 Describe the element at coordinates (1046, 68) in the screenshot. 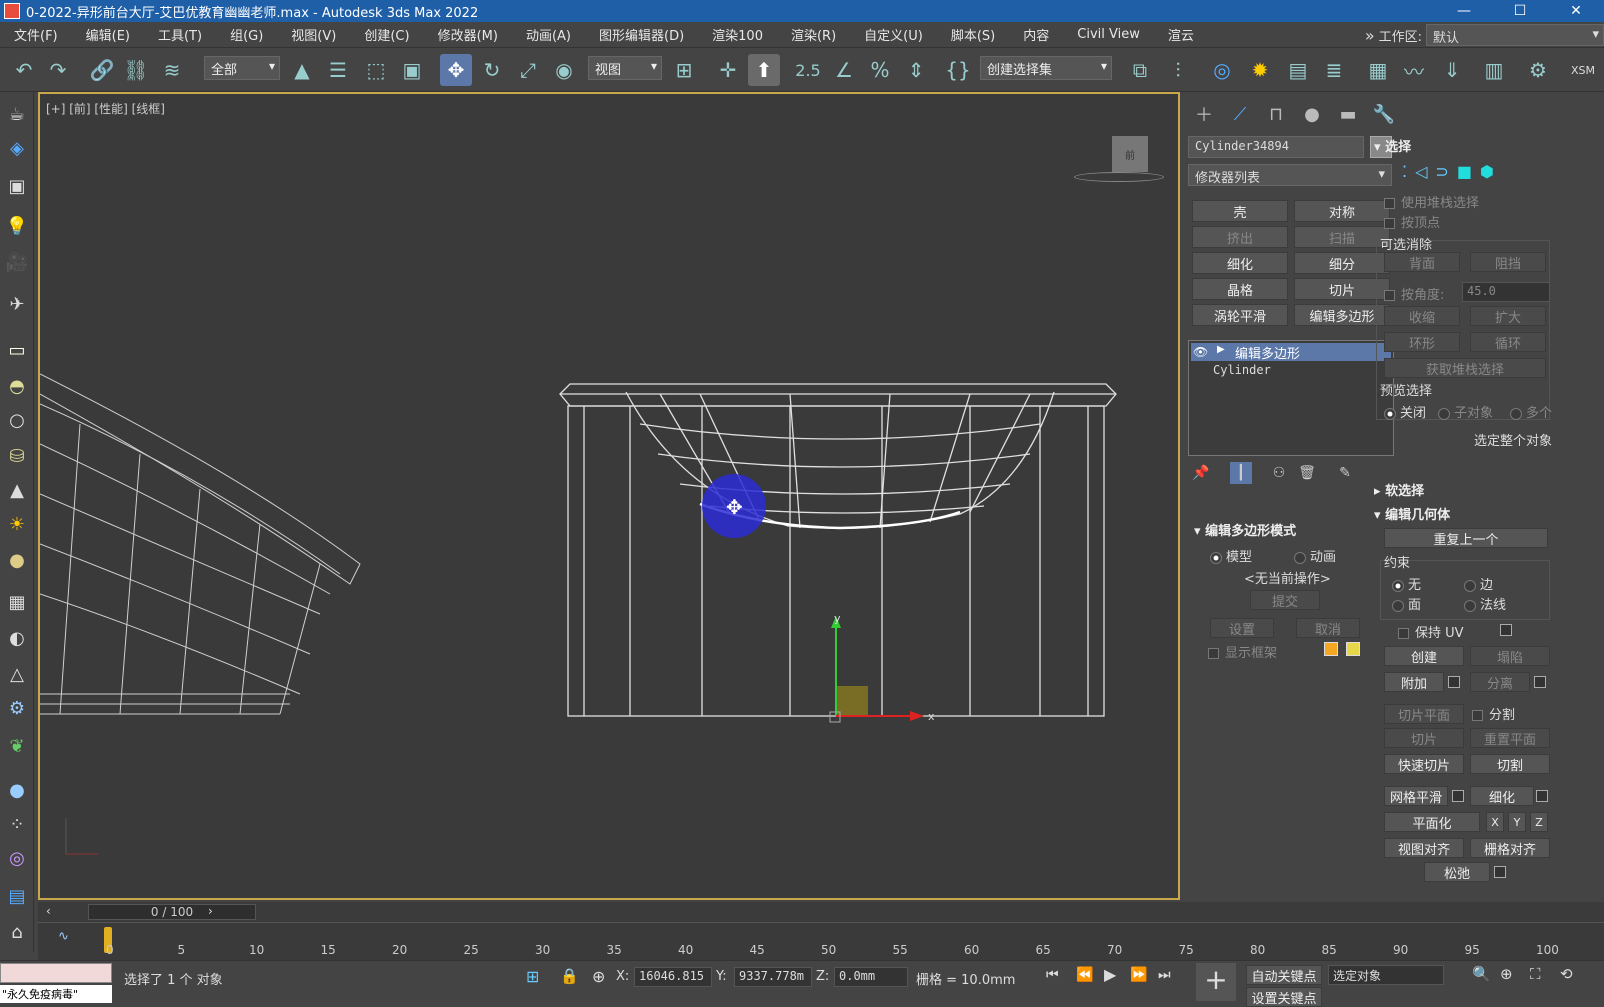

I see `named-selection-dropdown: 创建选择集` at that location.